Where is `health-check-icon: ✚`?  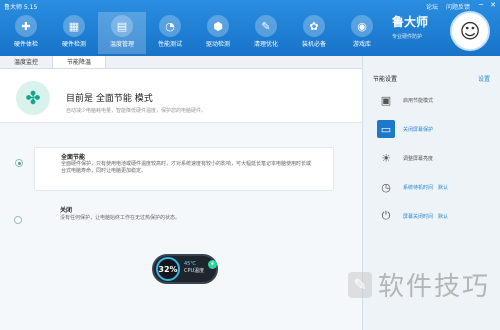 health-check-icon: ✚ is located at coordinates (26, 26).